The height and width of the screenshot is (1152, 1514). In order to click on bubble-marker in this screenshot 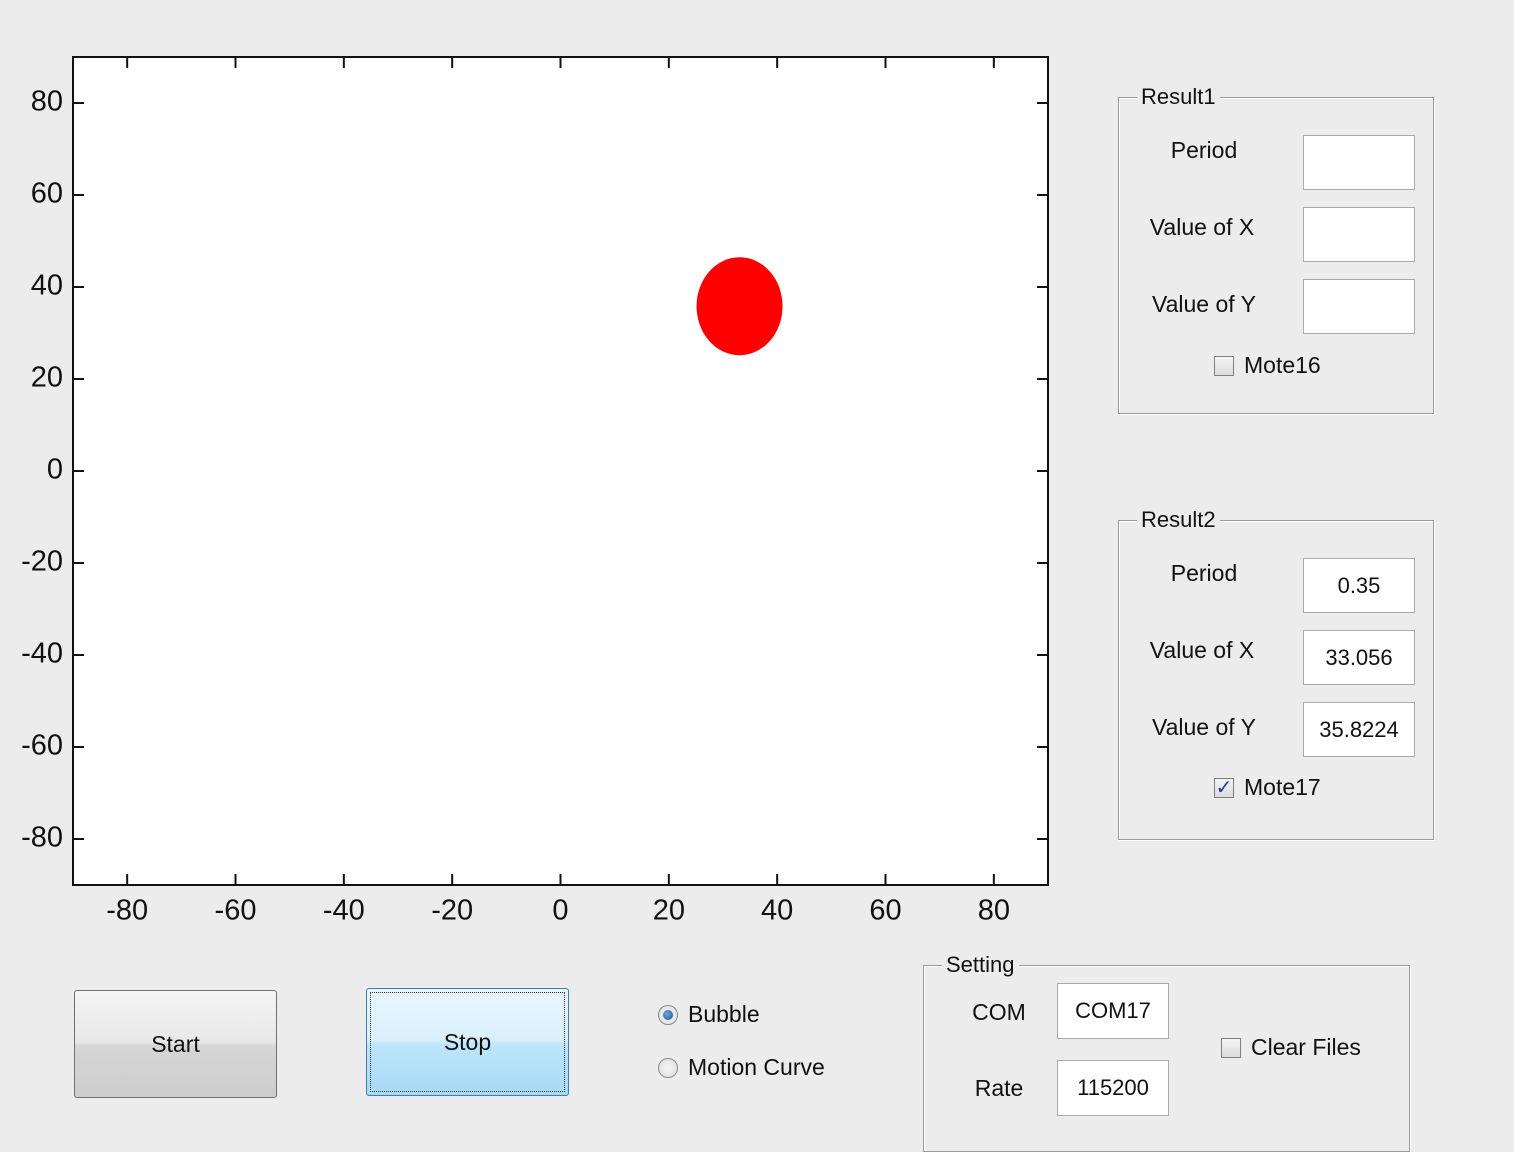, I will do `click(739, 306)`.